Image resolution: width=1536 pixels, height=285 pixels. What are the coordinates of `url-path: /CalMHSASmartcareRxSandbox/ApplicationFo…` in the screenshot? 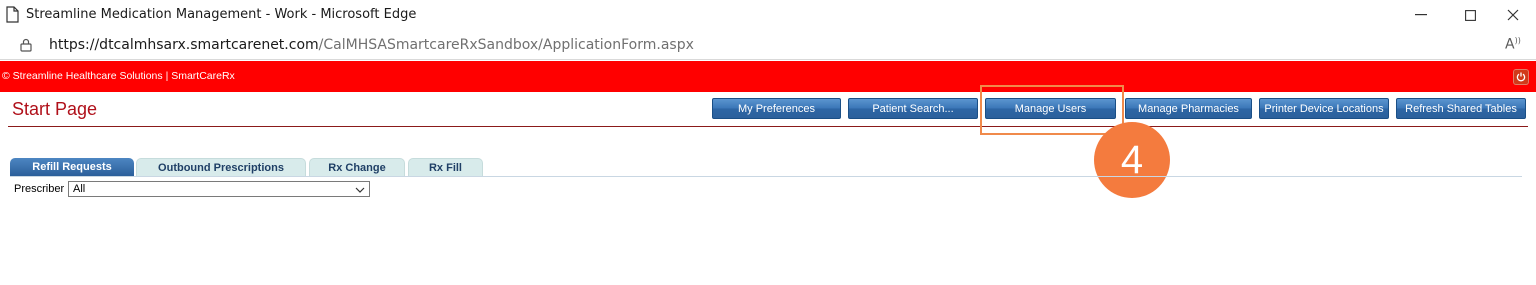 It's located at (506, 45).